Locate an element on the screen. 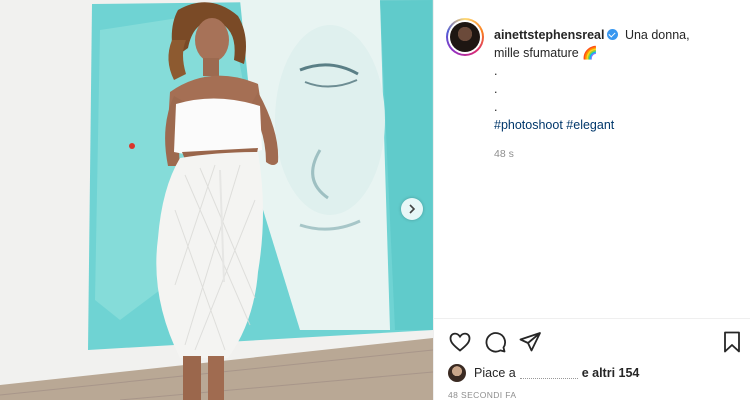  author-avatar is located at coordinates (465, 37).